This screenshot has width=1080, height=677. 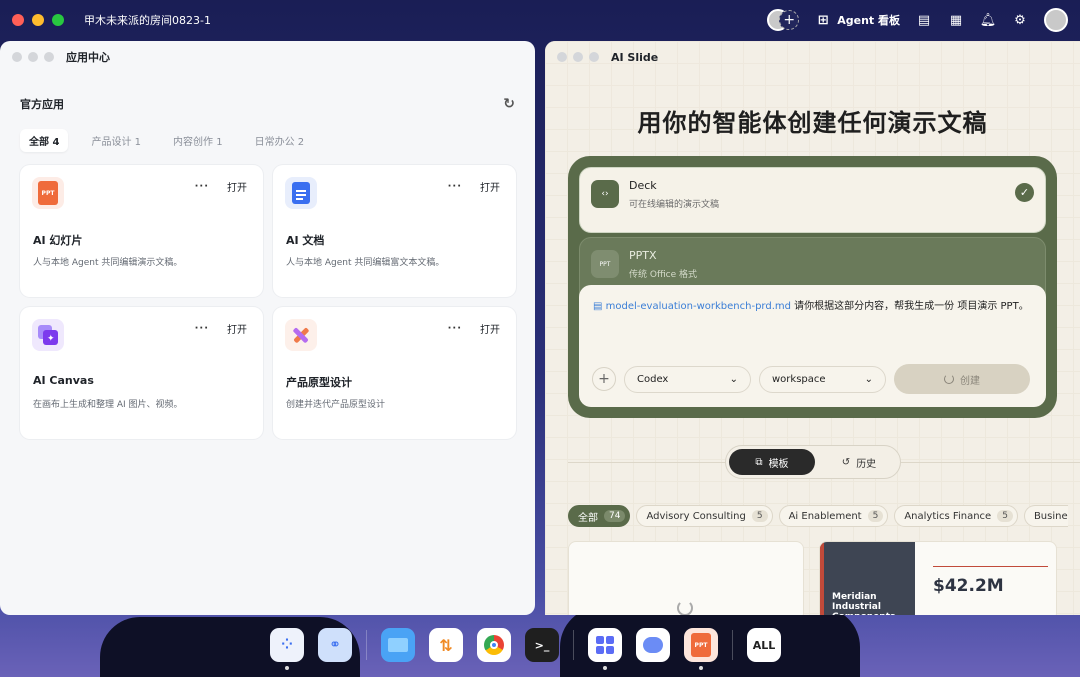 What do you see at coordinates (698, 306) in the screenshot?
I see `attached-file: model-evaluation-workbench-prd.md` at bounding box center [698, 306].